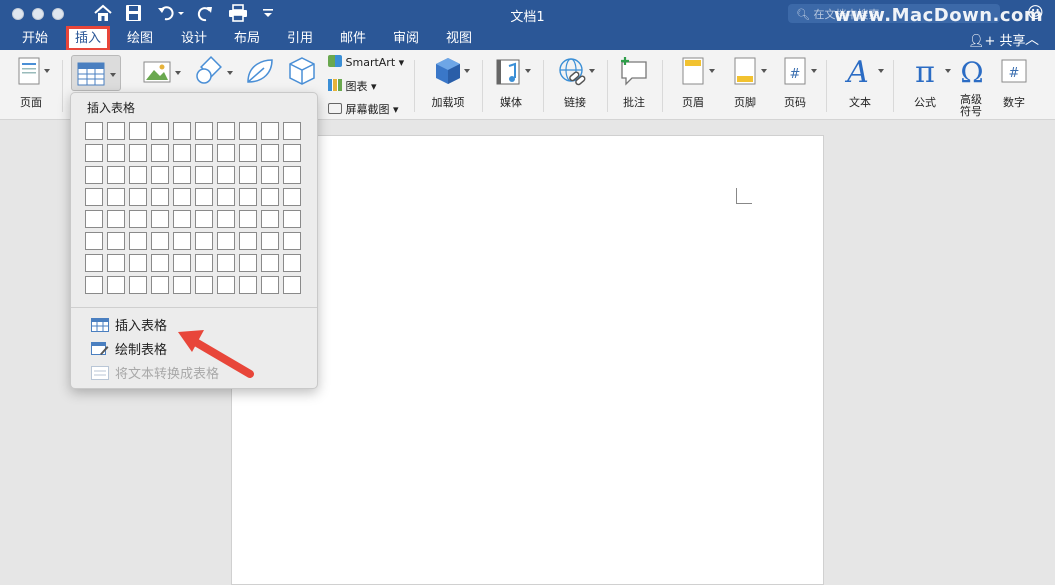 This screenshot has width=1055, height=585. I want to click on shapes-button, so click(212, 71).